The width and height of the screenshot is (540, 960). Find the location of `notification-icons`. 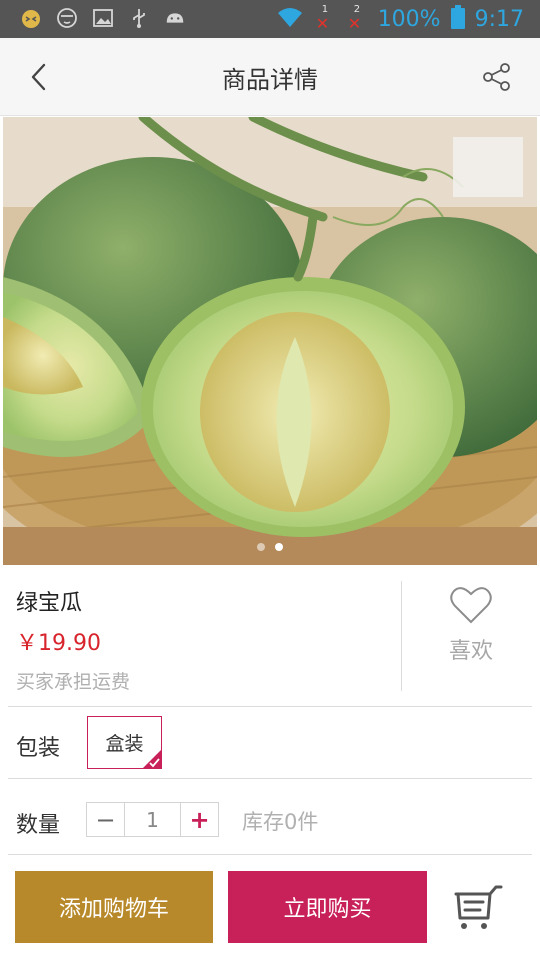

notification-icons is located at coordinates (103, 18).